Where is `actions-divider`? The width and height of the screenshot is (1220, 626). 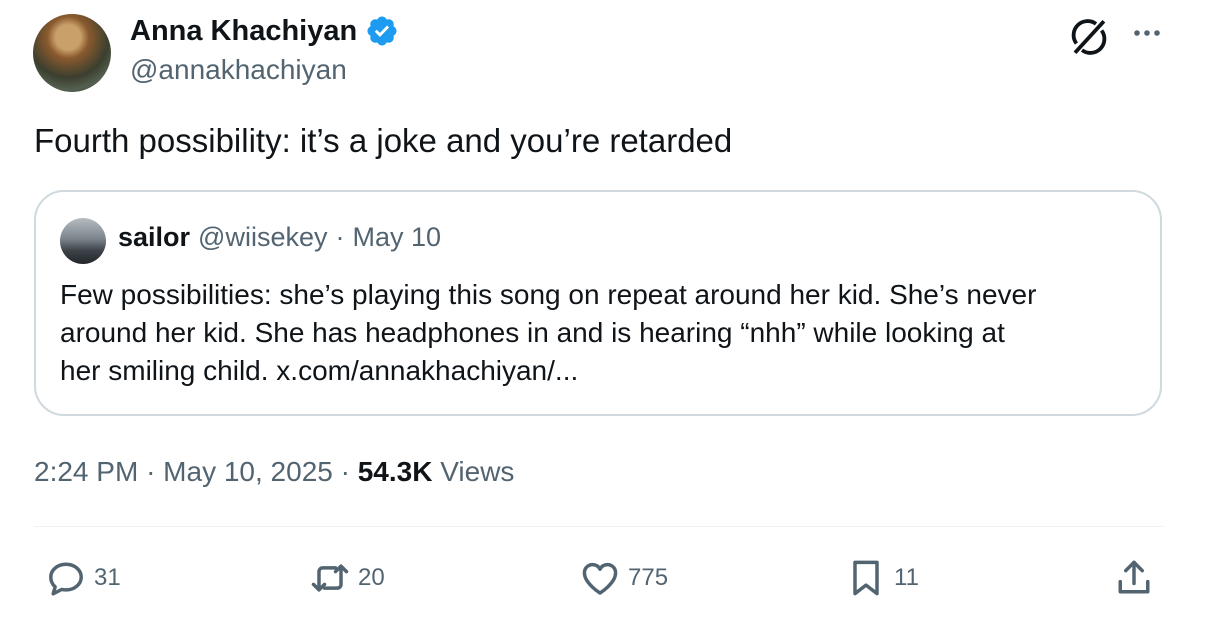 actions-divider is located at coordinates (599, 526).